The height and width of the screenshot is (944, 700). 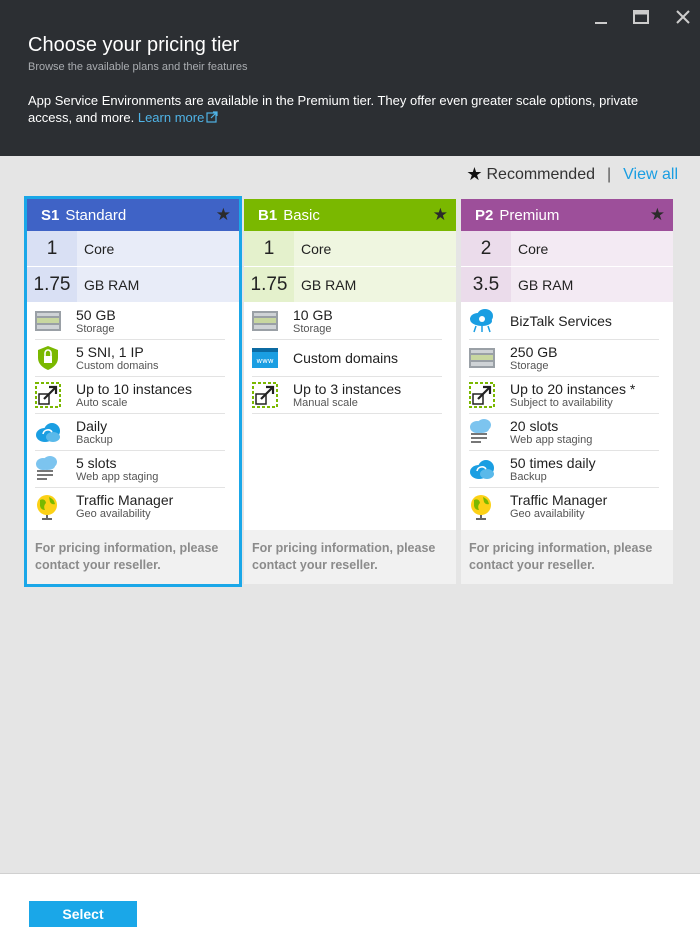 I want to click on core-spec: 2 Core, so click(x=567, y=249).